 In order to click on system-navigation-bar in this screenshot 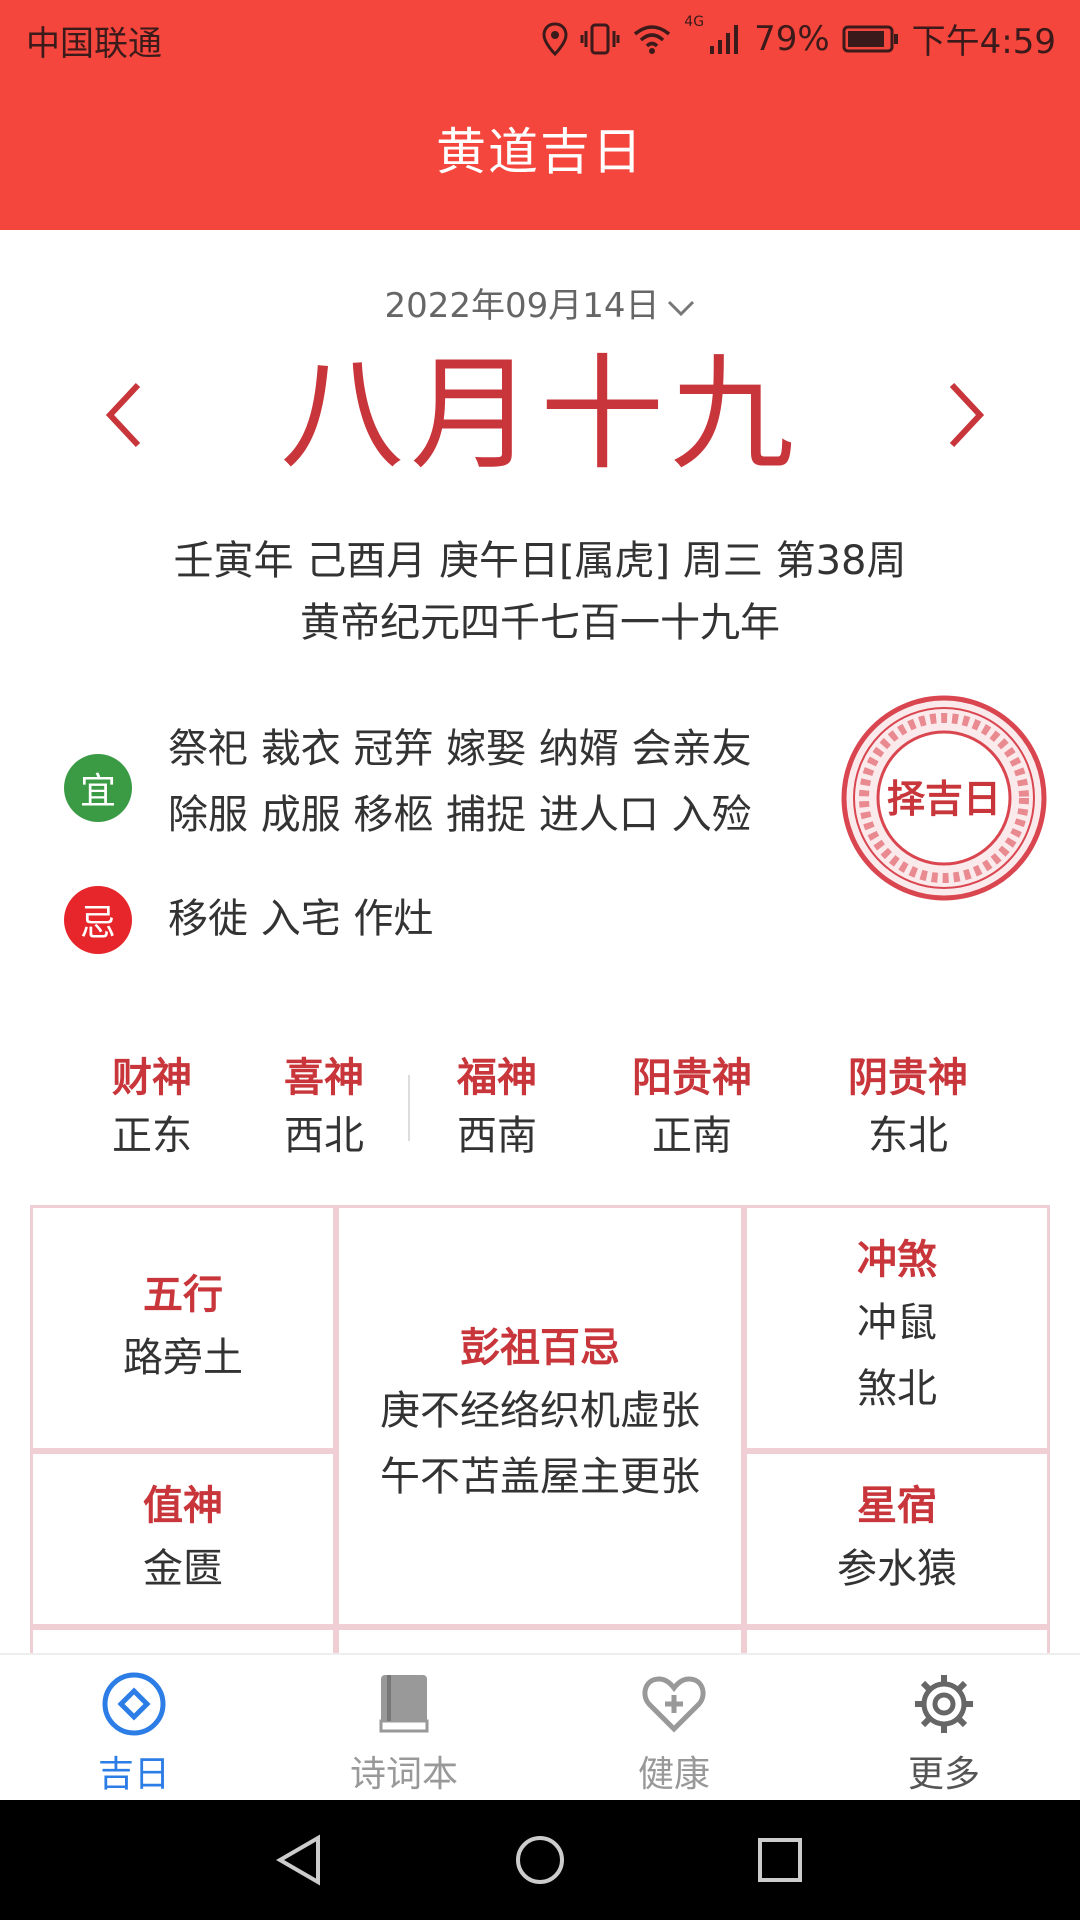, I will do `click(540, 1860)`.